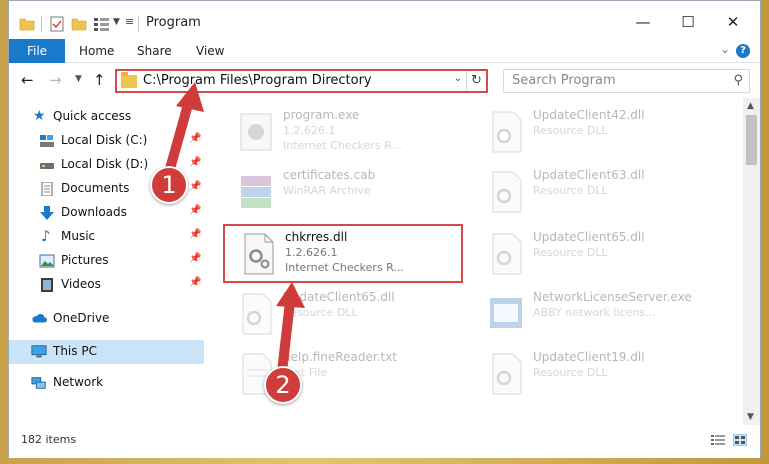  Describe the element at coordinates (234, 229) in the screenshot. I see `annotation-overlay` at that location.